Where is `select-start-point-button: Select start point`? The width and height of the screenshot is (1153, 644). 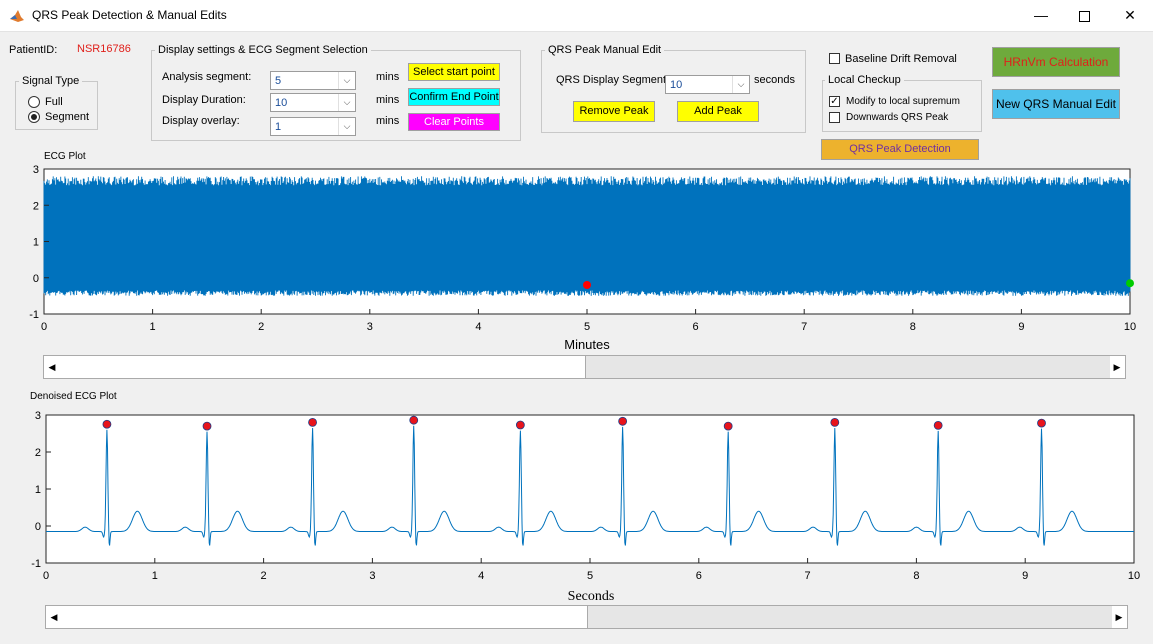 select-start-point-button: Select start point is located at coordinates (454, 72).